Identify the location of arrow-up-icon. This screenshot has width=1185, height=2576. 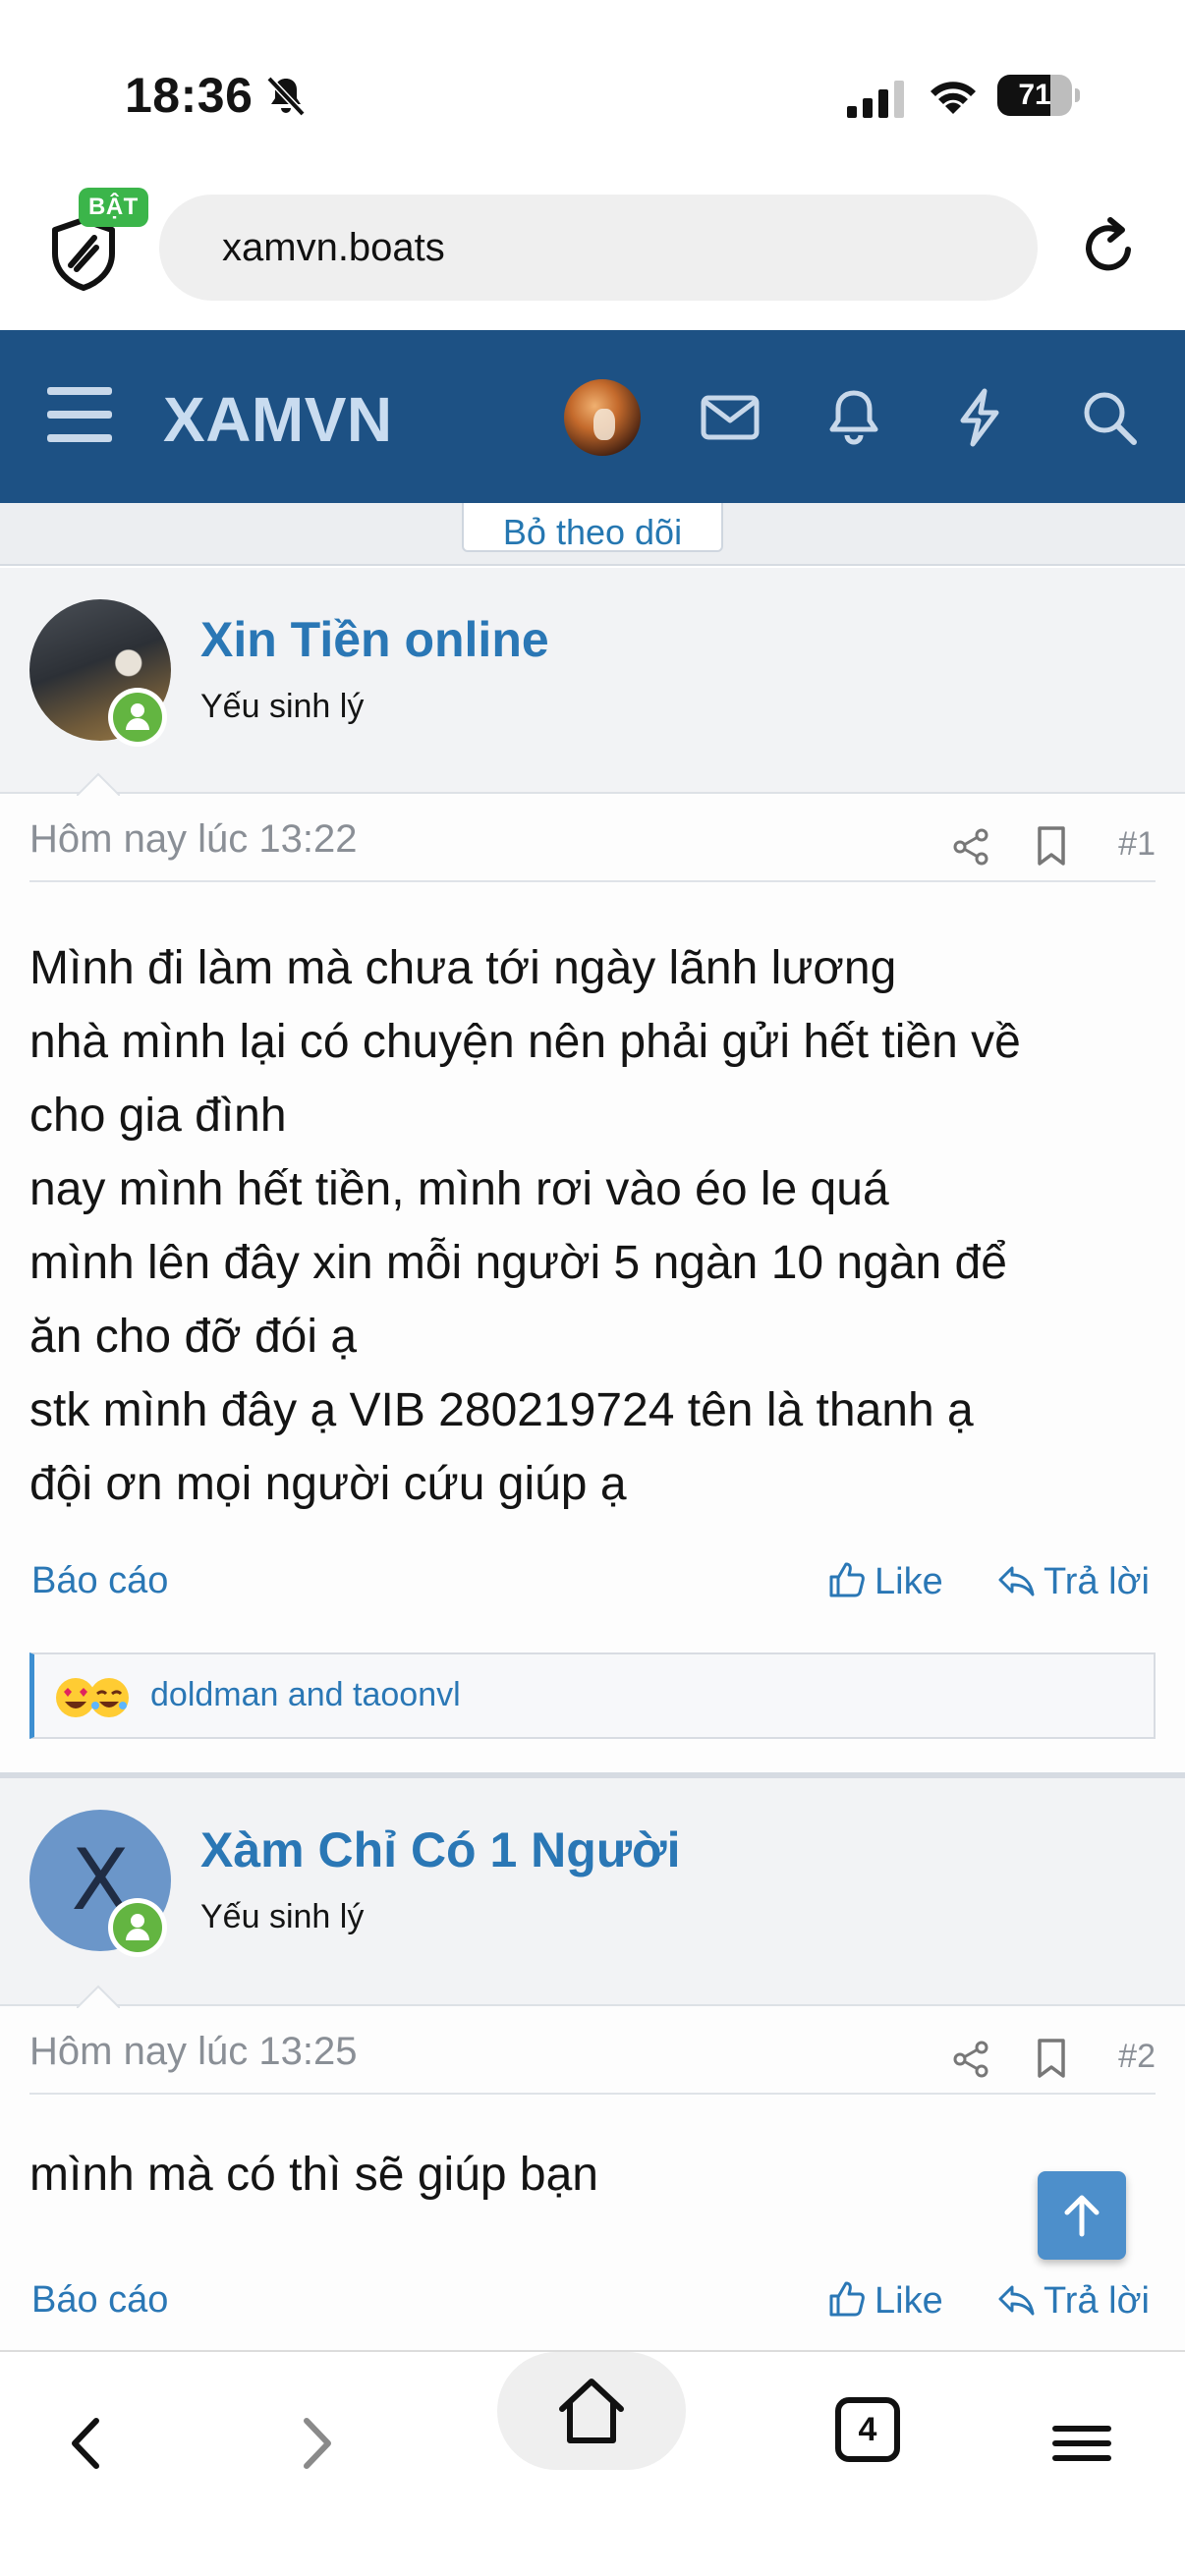
(1082, 2216).